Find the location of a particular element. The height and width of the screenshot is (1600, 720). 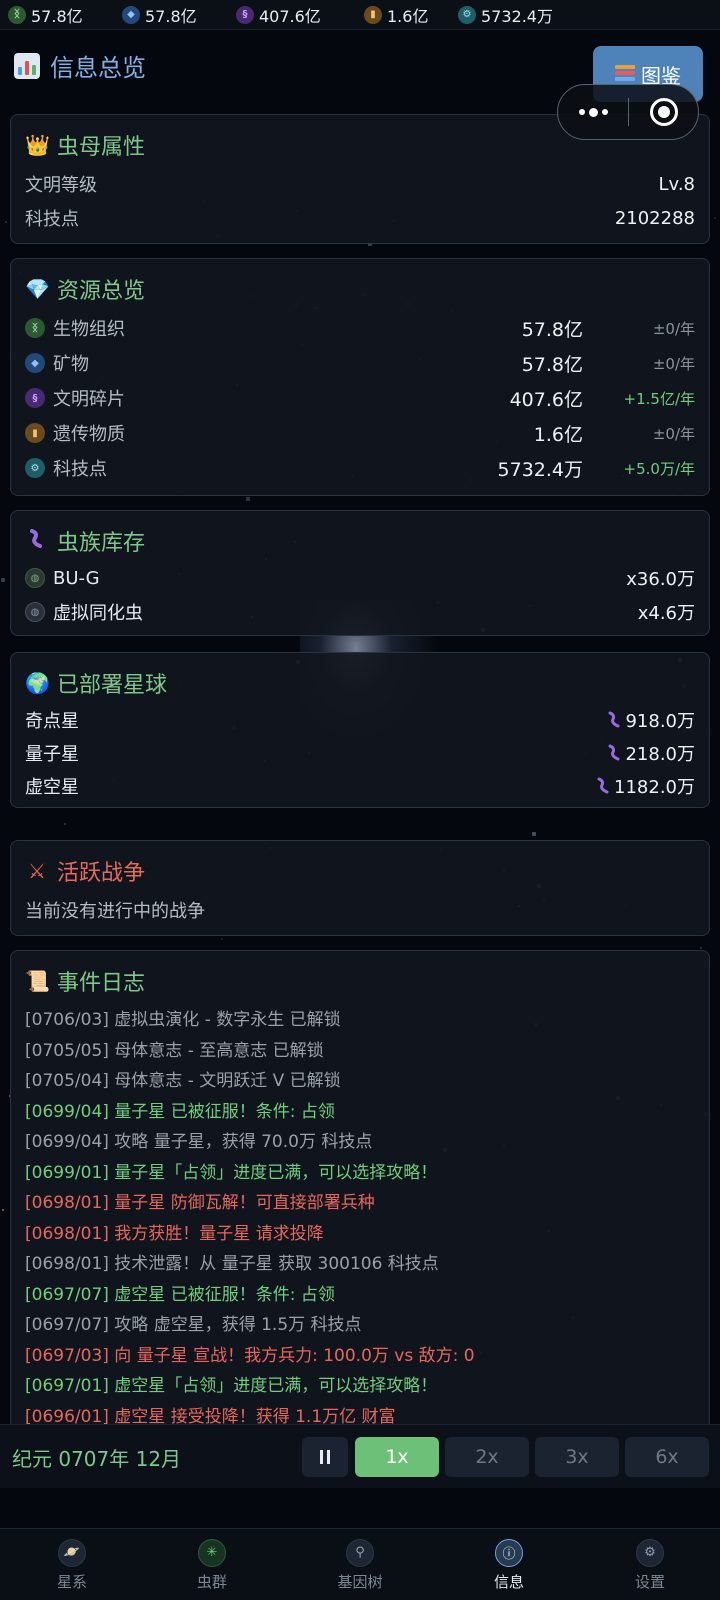

bottom-navigation: 🪐 星系 ✳ 虫群 ⚲ 基因树 ⓘ 信息 ⚙ 设置 is located at coordinates (360, 1564).